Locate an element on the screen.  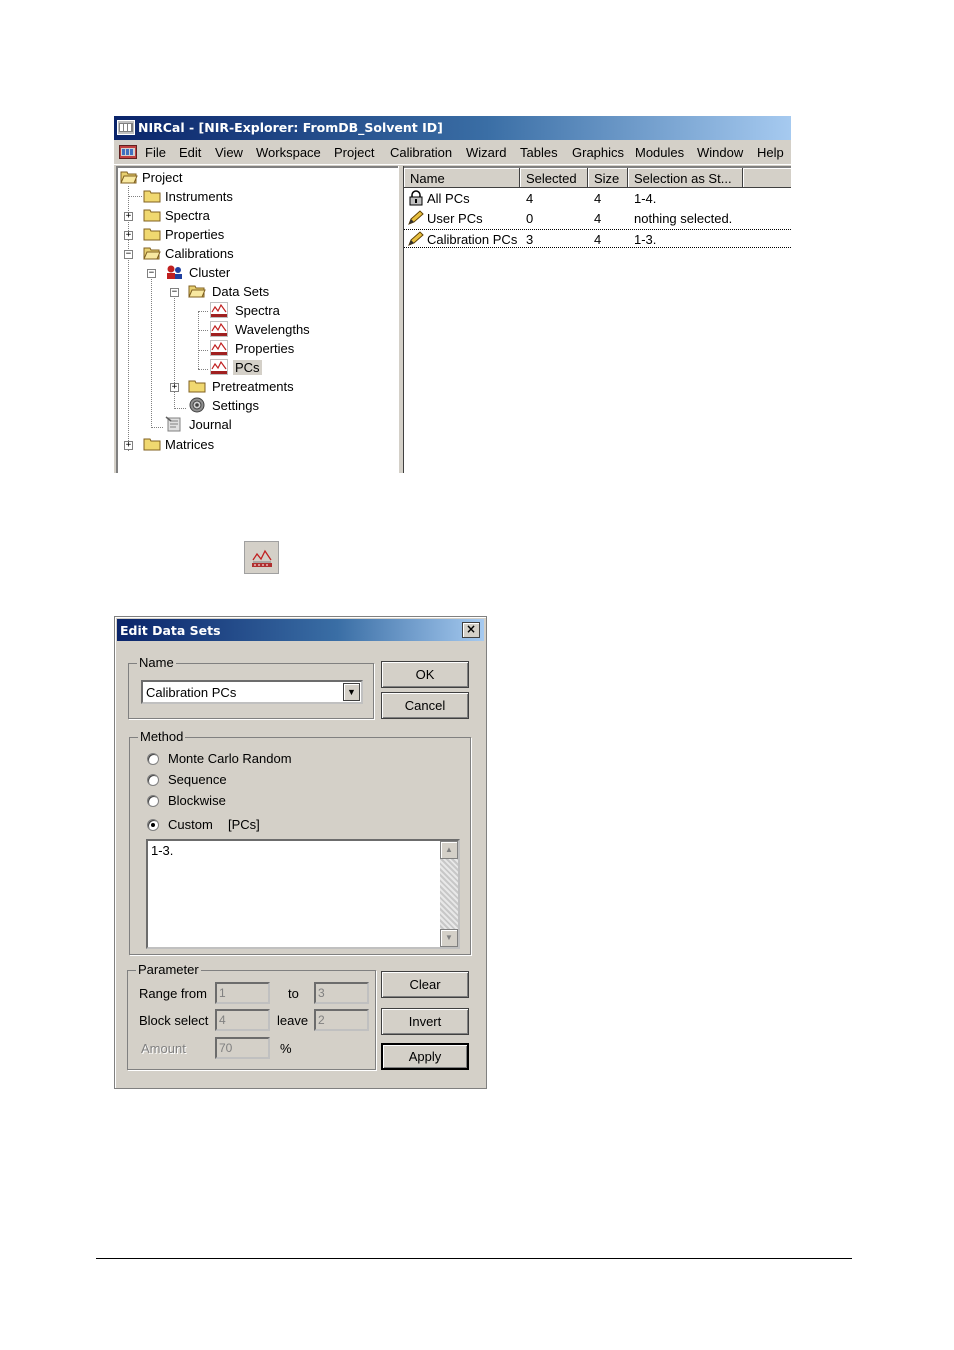
menu-file: File is located at coordinates (155, 152).